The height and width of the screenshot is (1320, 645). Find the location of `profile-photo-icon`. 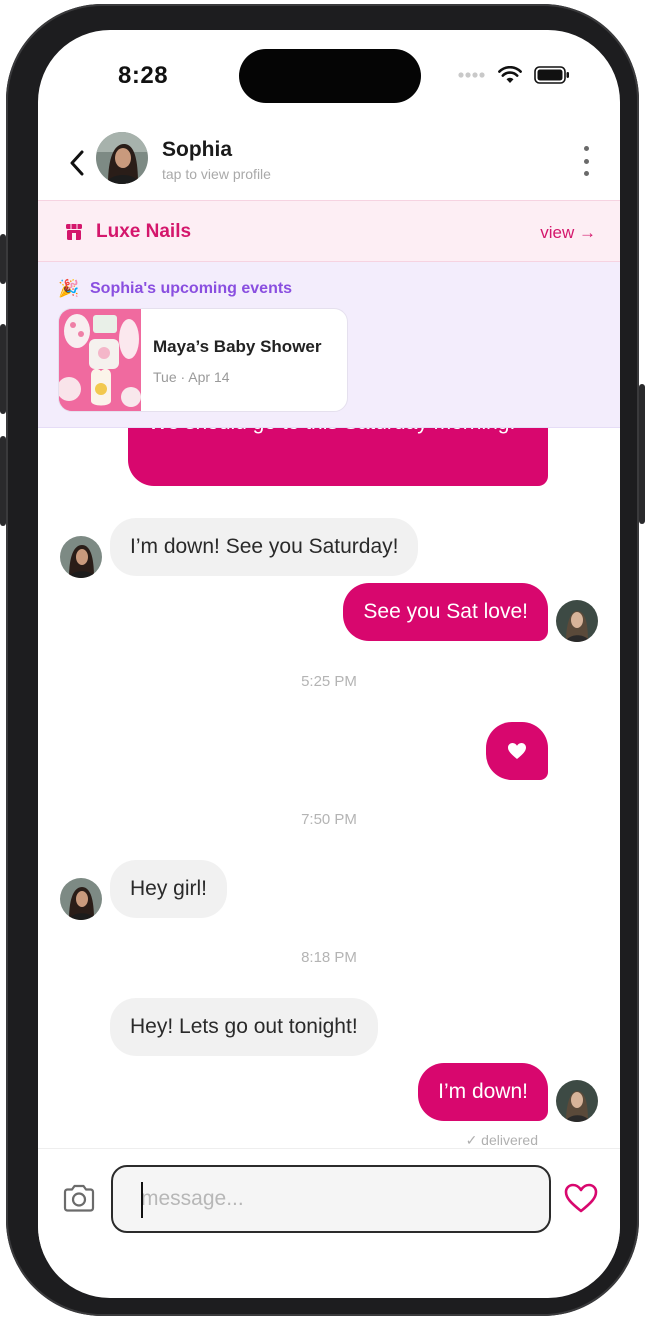

profile-photo-icon is located at coordinates (122, 158).